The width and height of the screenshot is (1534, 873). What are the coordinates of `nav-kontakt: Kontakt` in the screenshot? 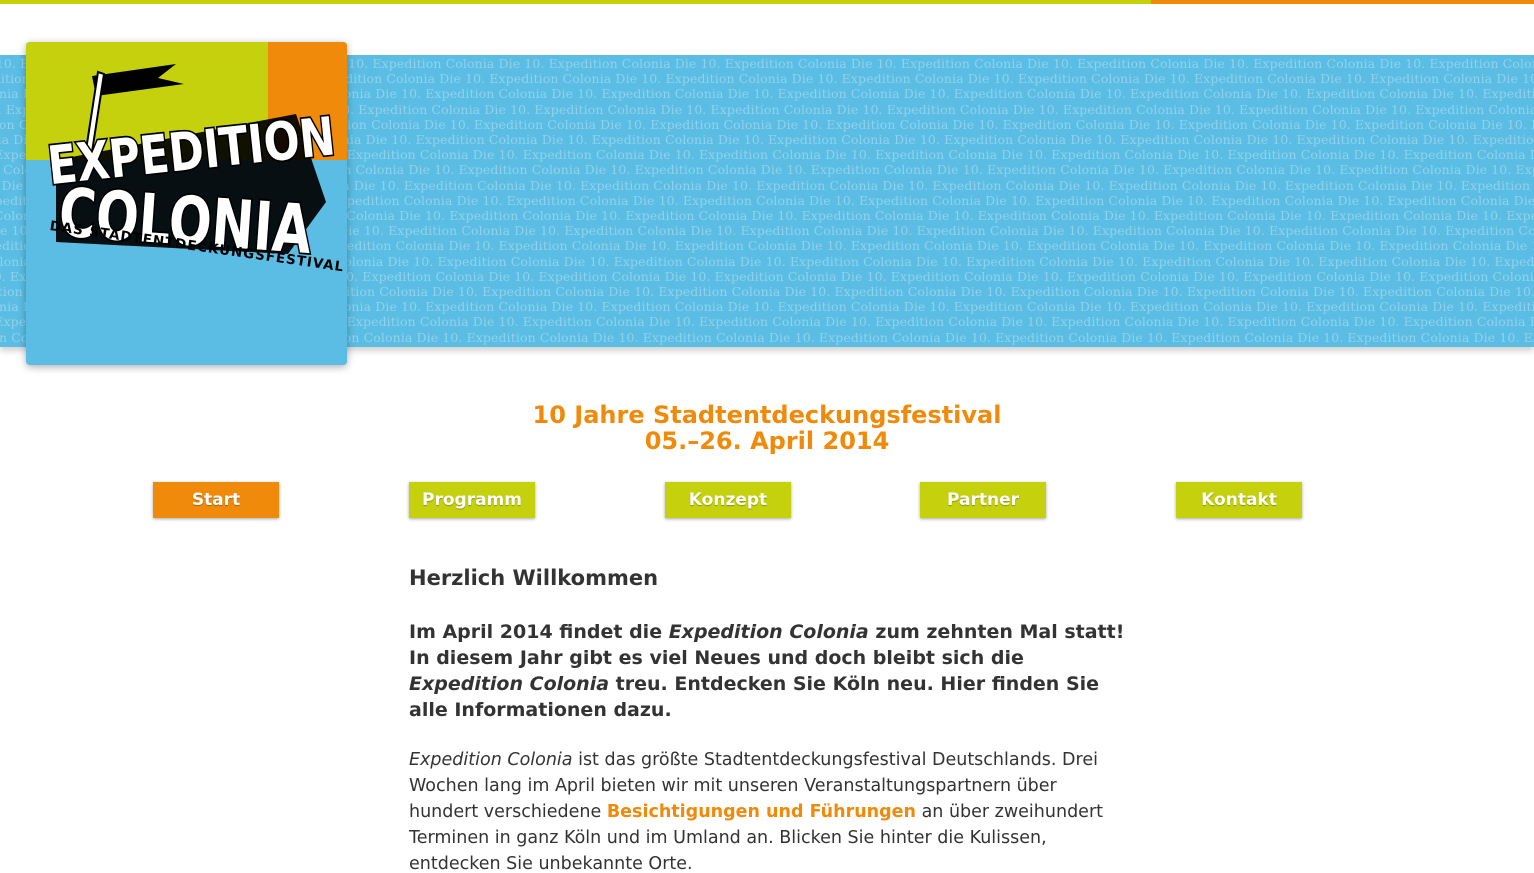 It's located at (1239, 500).